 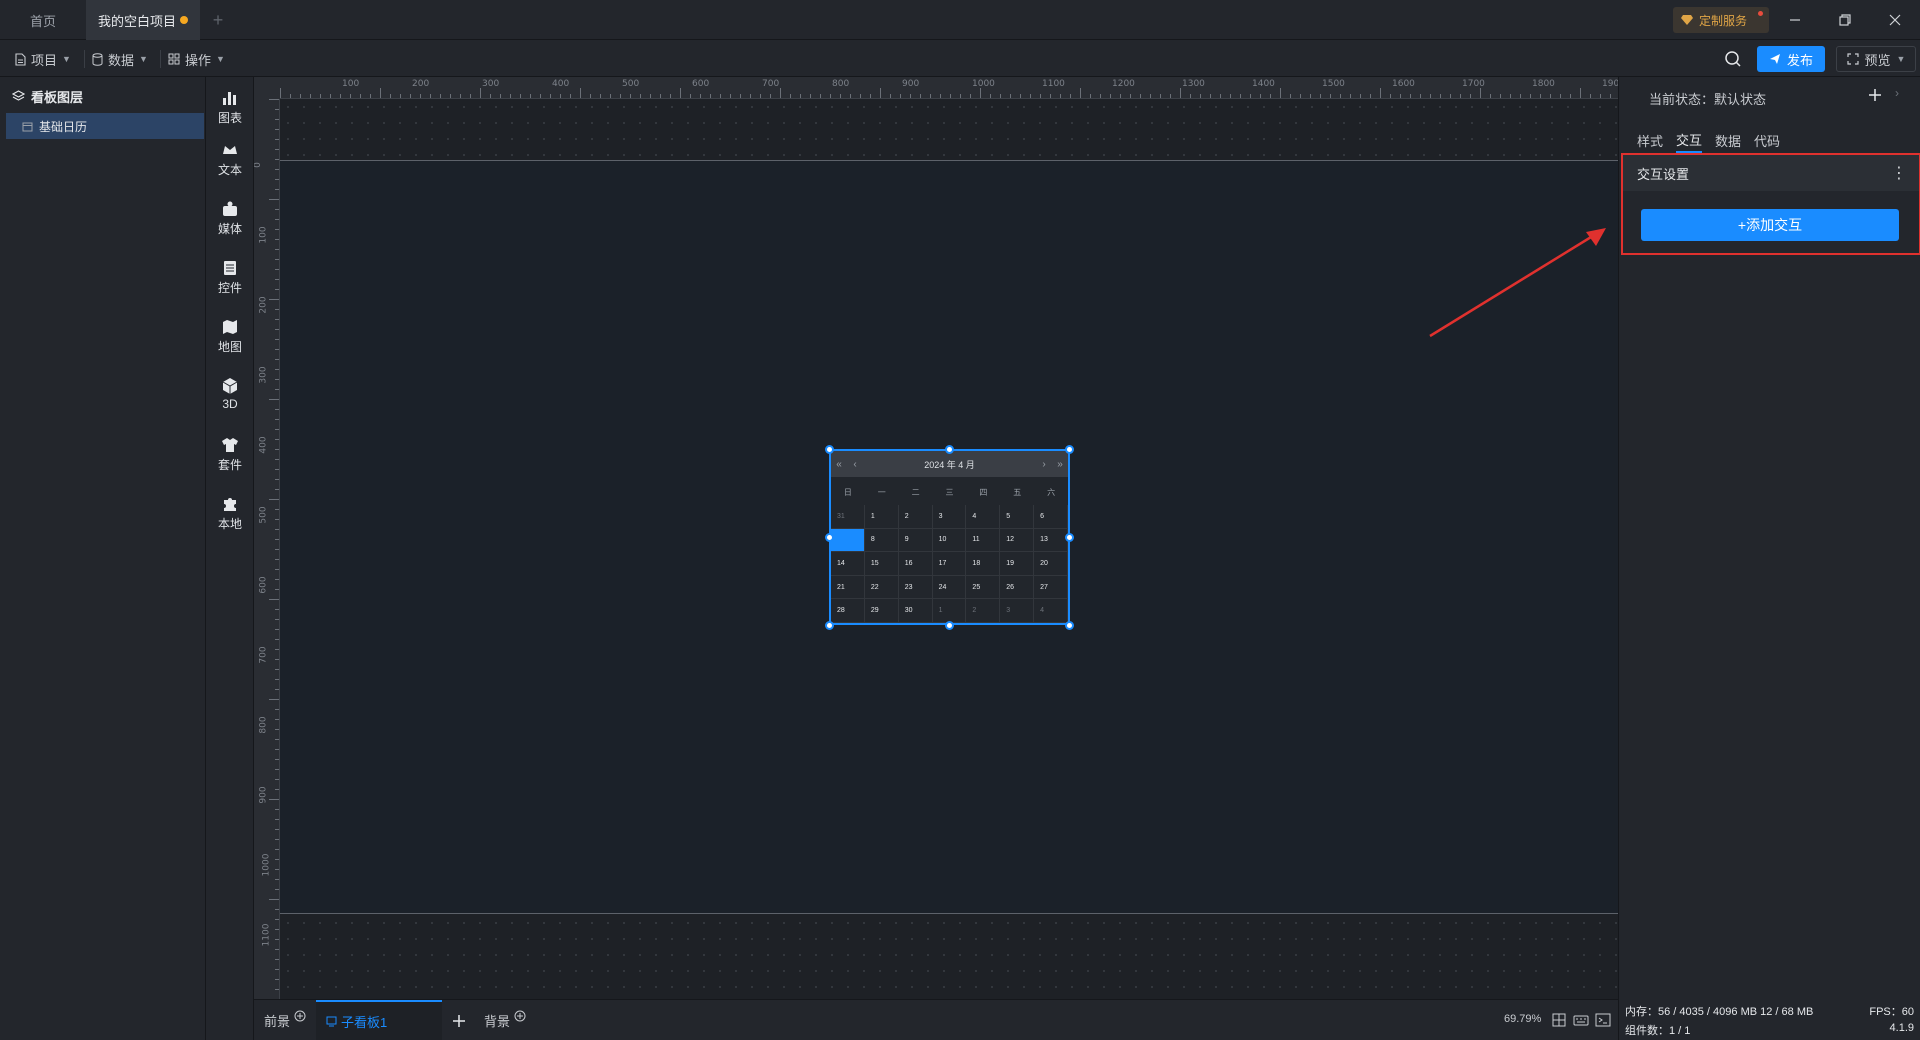 What do you see at coordinates (230, 513) in the screenshot?
I see `component-local: 本地` at bounding box center [230, 513].